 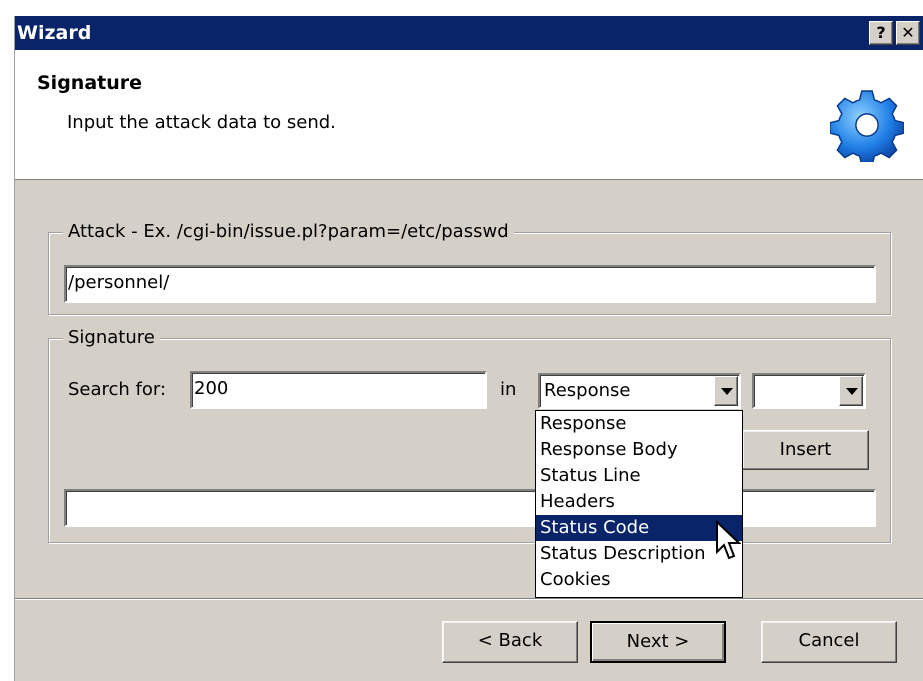 I want to click on page-title: Signature, so click(x=90, y=83).